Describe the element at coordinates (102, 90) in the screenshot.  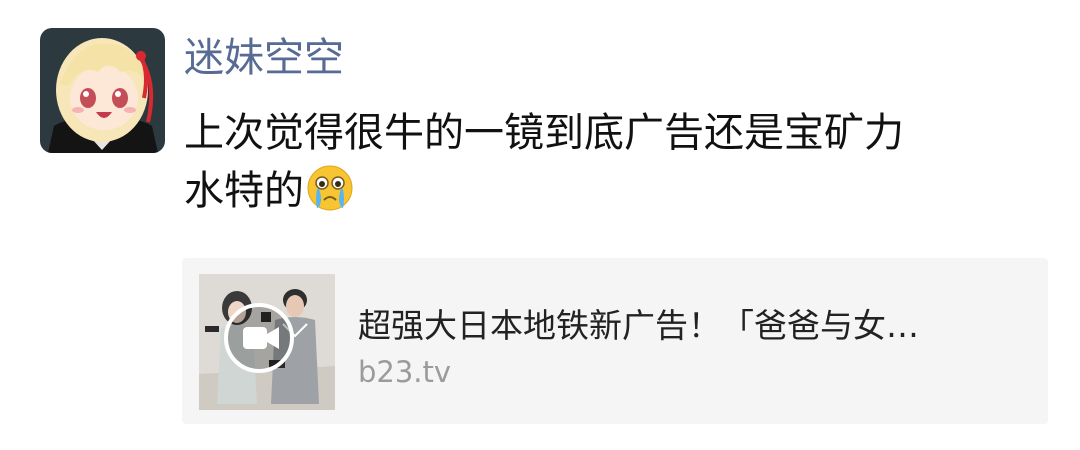
I see `avatar` at that location.